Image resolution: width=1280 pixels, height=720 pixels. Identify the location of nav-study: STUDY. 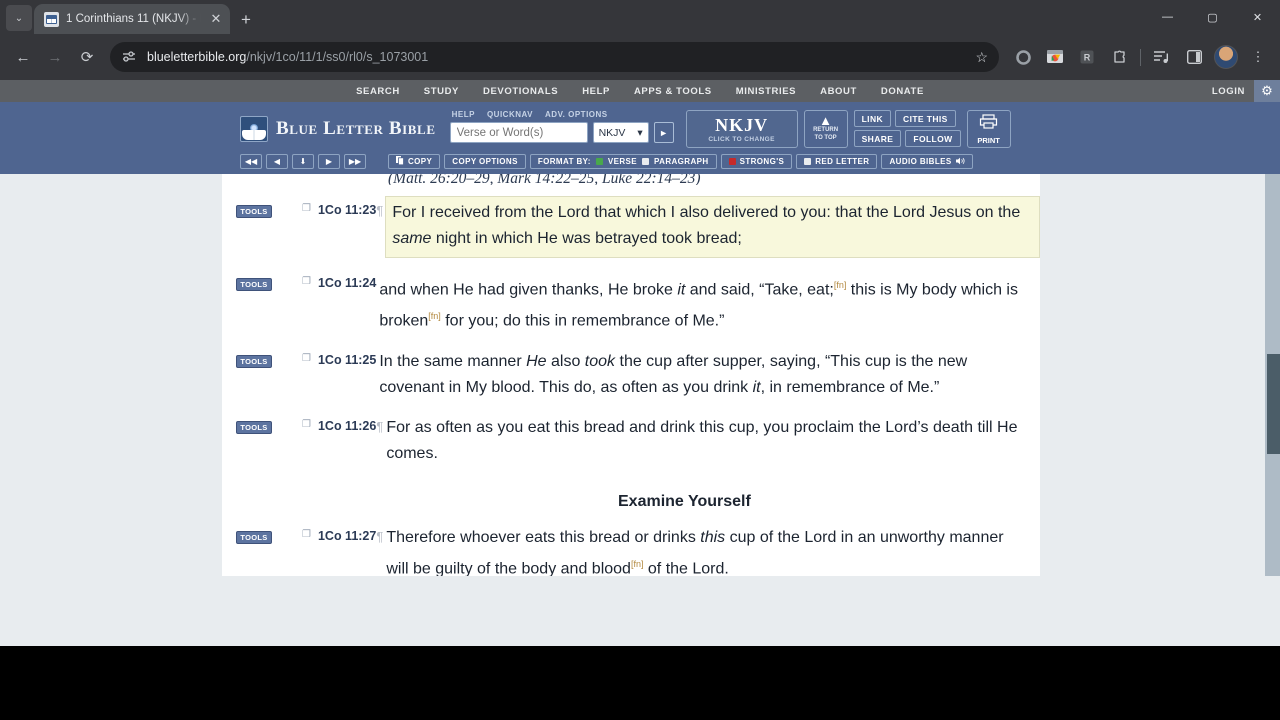
(441, 91).